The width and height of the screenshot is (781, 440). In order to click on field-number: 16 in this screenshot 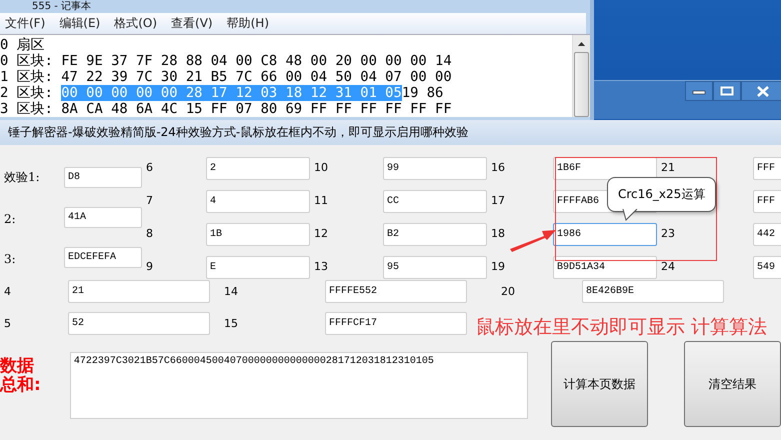, I will do `click(498, 167)`.